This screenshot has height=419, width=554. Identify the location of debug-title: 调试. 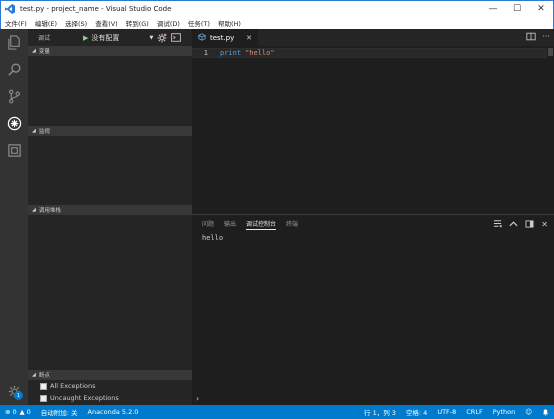
(44, 38).